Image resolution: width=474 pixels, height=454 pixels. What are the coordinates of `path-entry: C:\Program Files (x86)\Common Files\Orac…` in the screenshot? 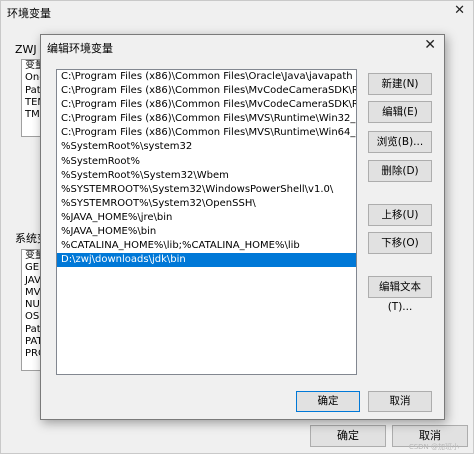 It's located at (206, 77).